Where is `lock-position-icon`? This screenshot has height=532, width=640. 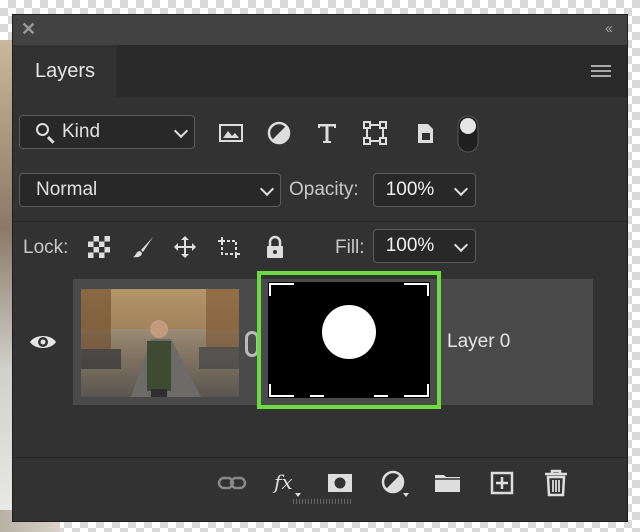
lock-position-icon is located at coordinates (185, 247).